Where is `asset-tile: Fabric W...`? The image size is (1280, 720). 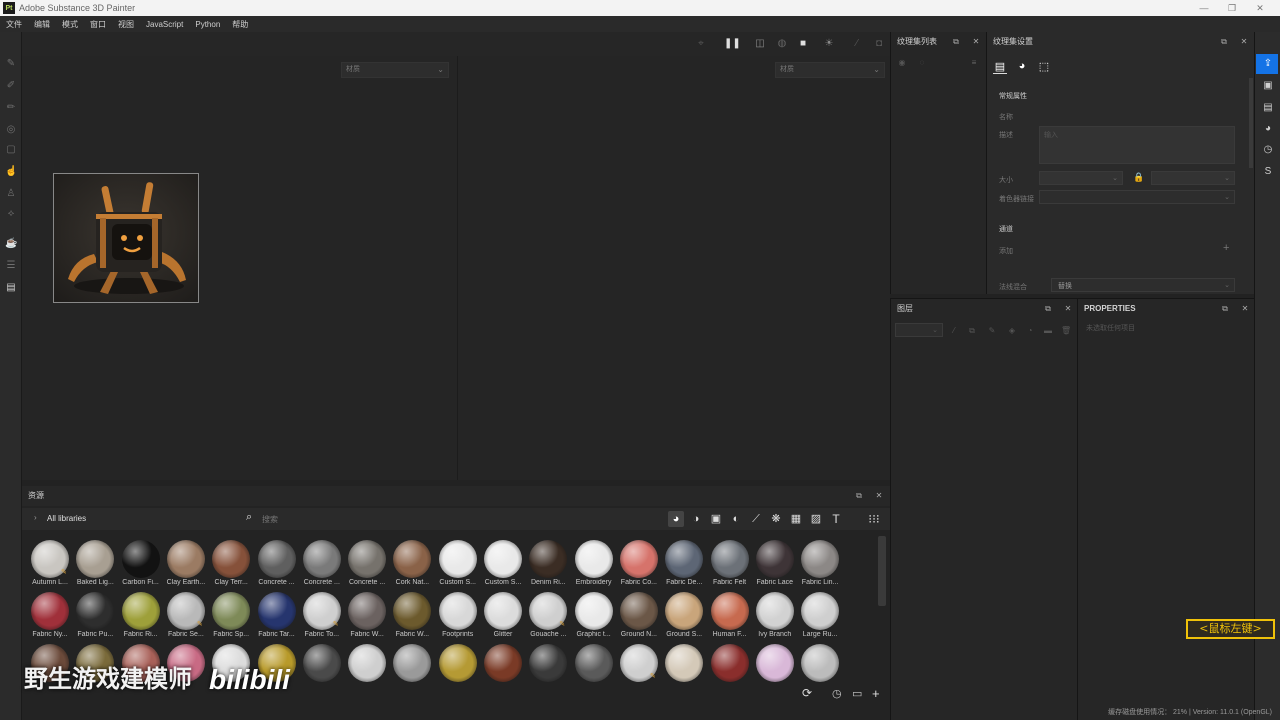 asset-tile: Fabric W... is located at coordinates (367, 618).